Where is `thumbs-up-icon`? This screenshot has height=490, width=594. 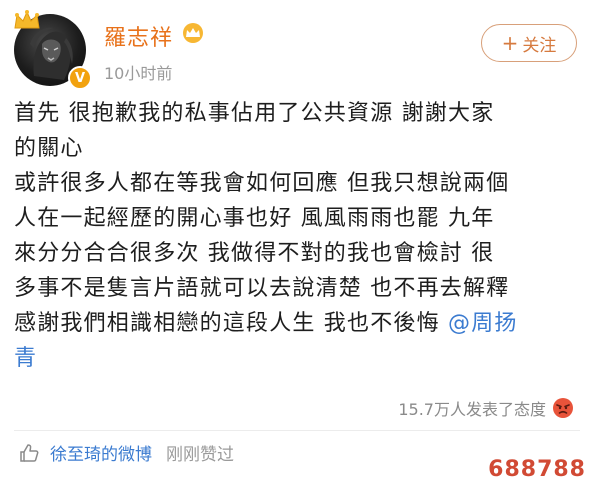
thumbs-up-icon is located at coordinates (29, 453).